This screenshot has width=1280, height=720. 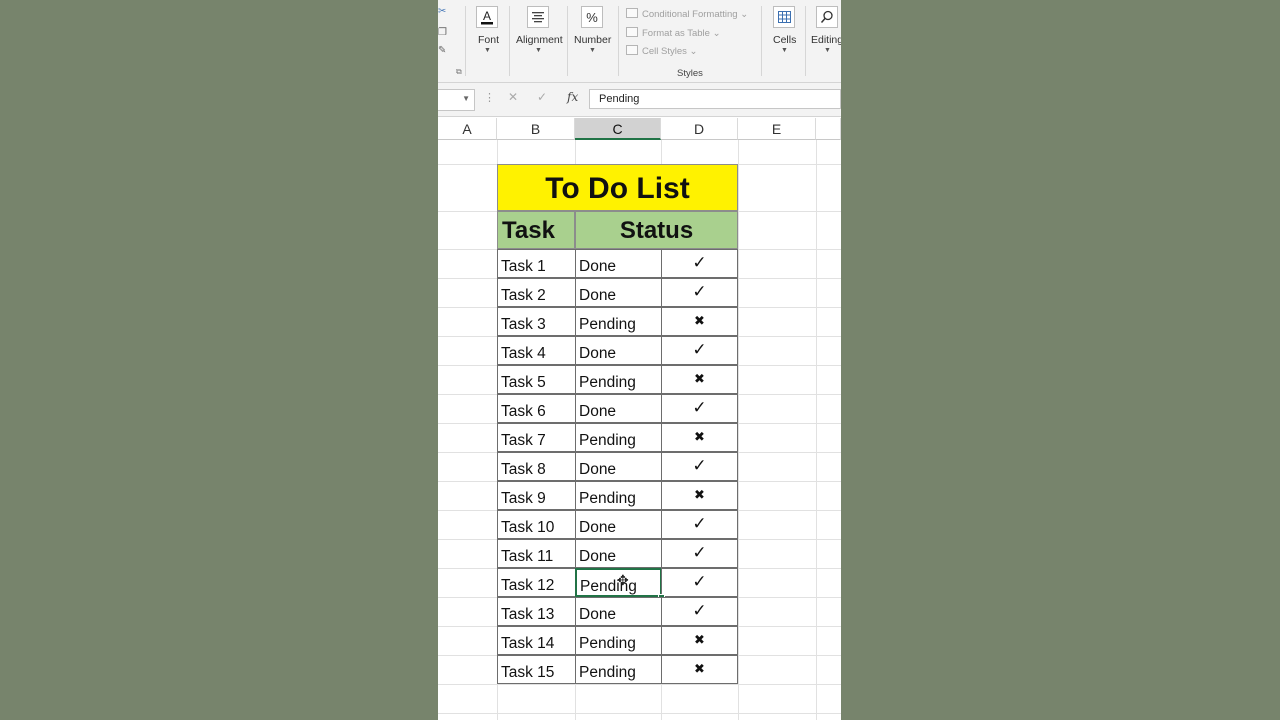 What do you see at coordinates (536, 350) in the screenshot?
I see `task-cell: Task 4` at bounding box center [536, 350].